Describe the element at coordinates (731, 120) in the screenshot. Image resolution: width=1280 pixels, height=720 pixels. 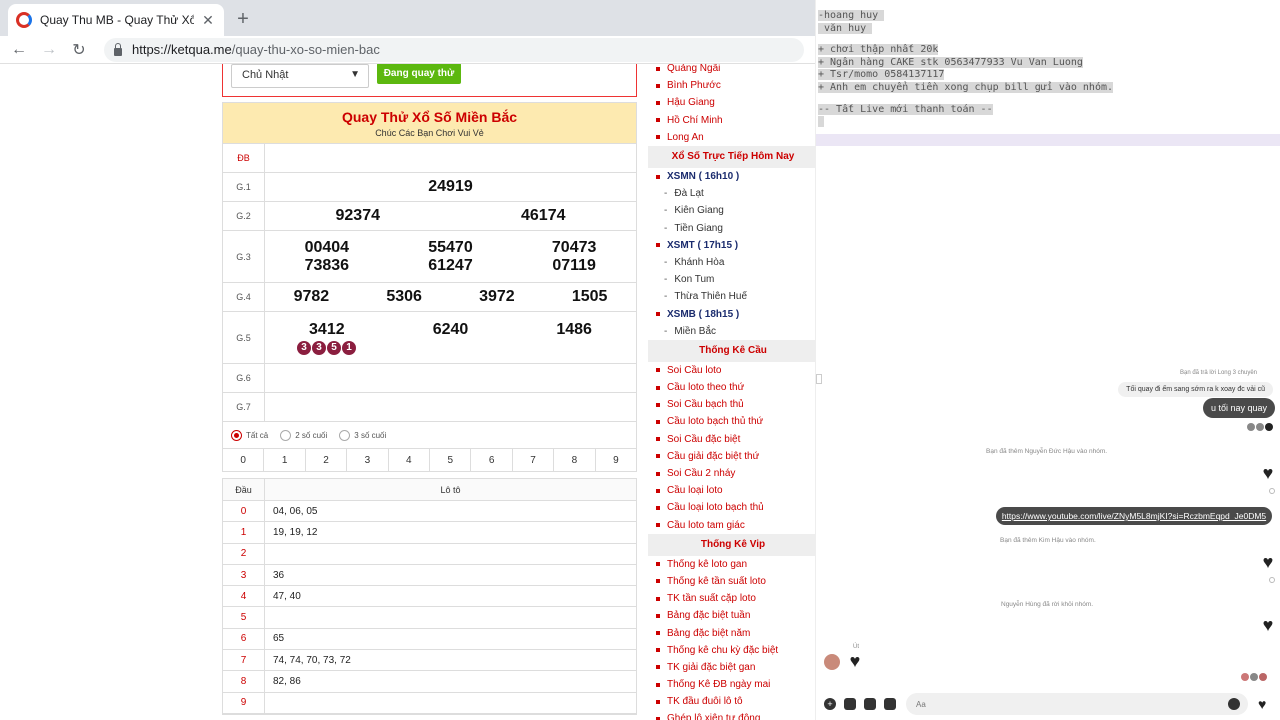
I see `sidebar-item: Hồ Chí Minh` at that location.